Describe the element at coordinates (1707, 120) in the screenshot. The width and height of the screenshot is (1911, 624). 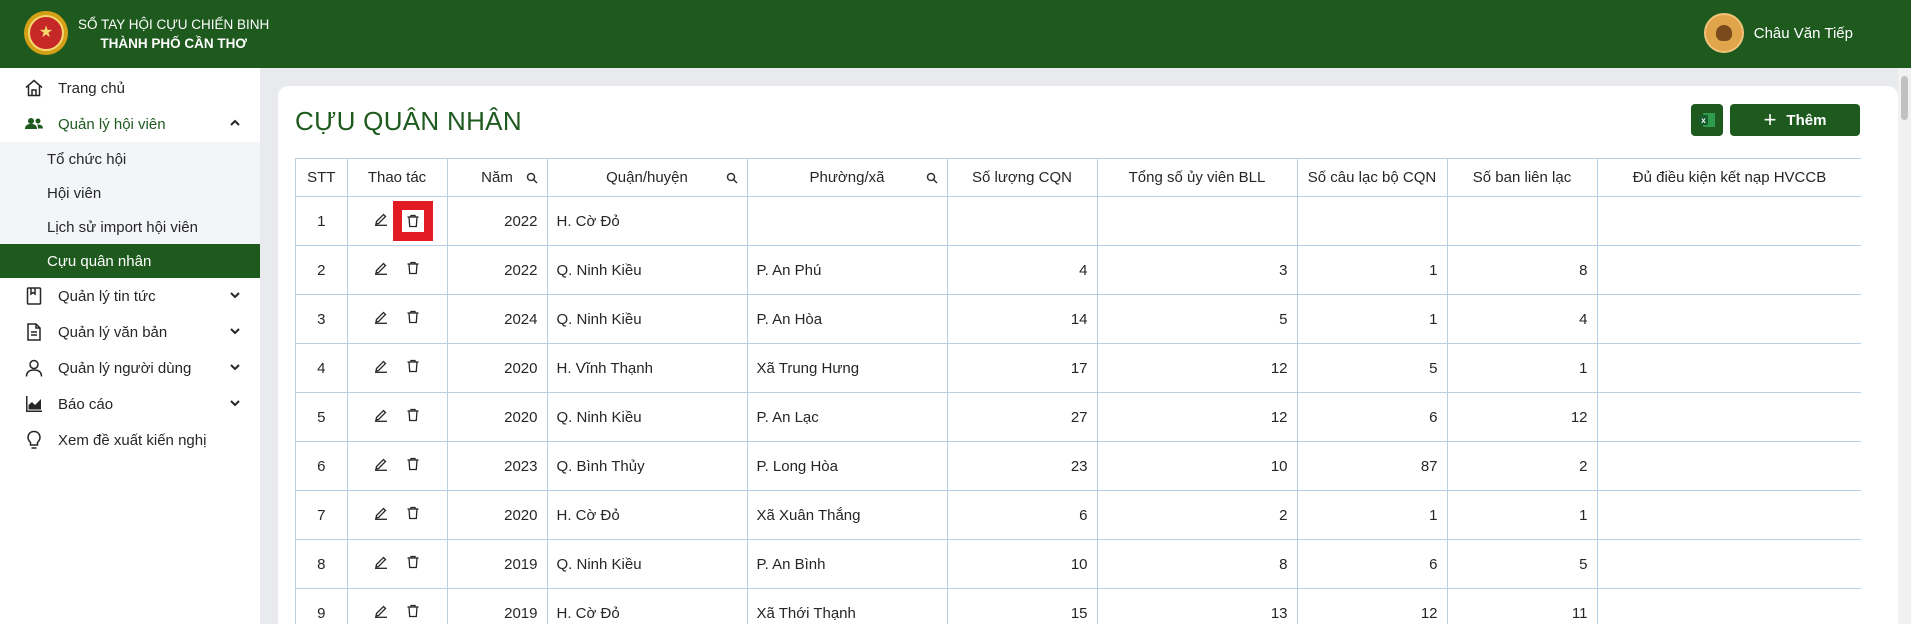
I see `export-excel-button: x` at that location.